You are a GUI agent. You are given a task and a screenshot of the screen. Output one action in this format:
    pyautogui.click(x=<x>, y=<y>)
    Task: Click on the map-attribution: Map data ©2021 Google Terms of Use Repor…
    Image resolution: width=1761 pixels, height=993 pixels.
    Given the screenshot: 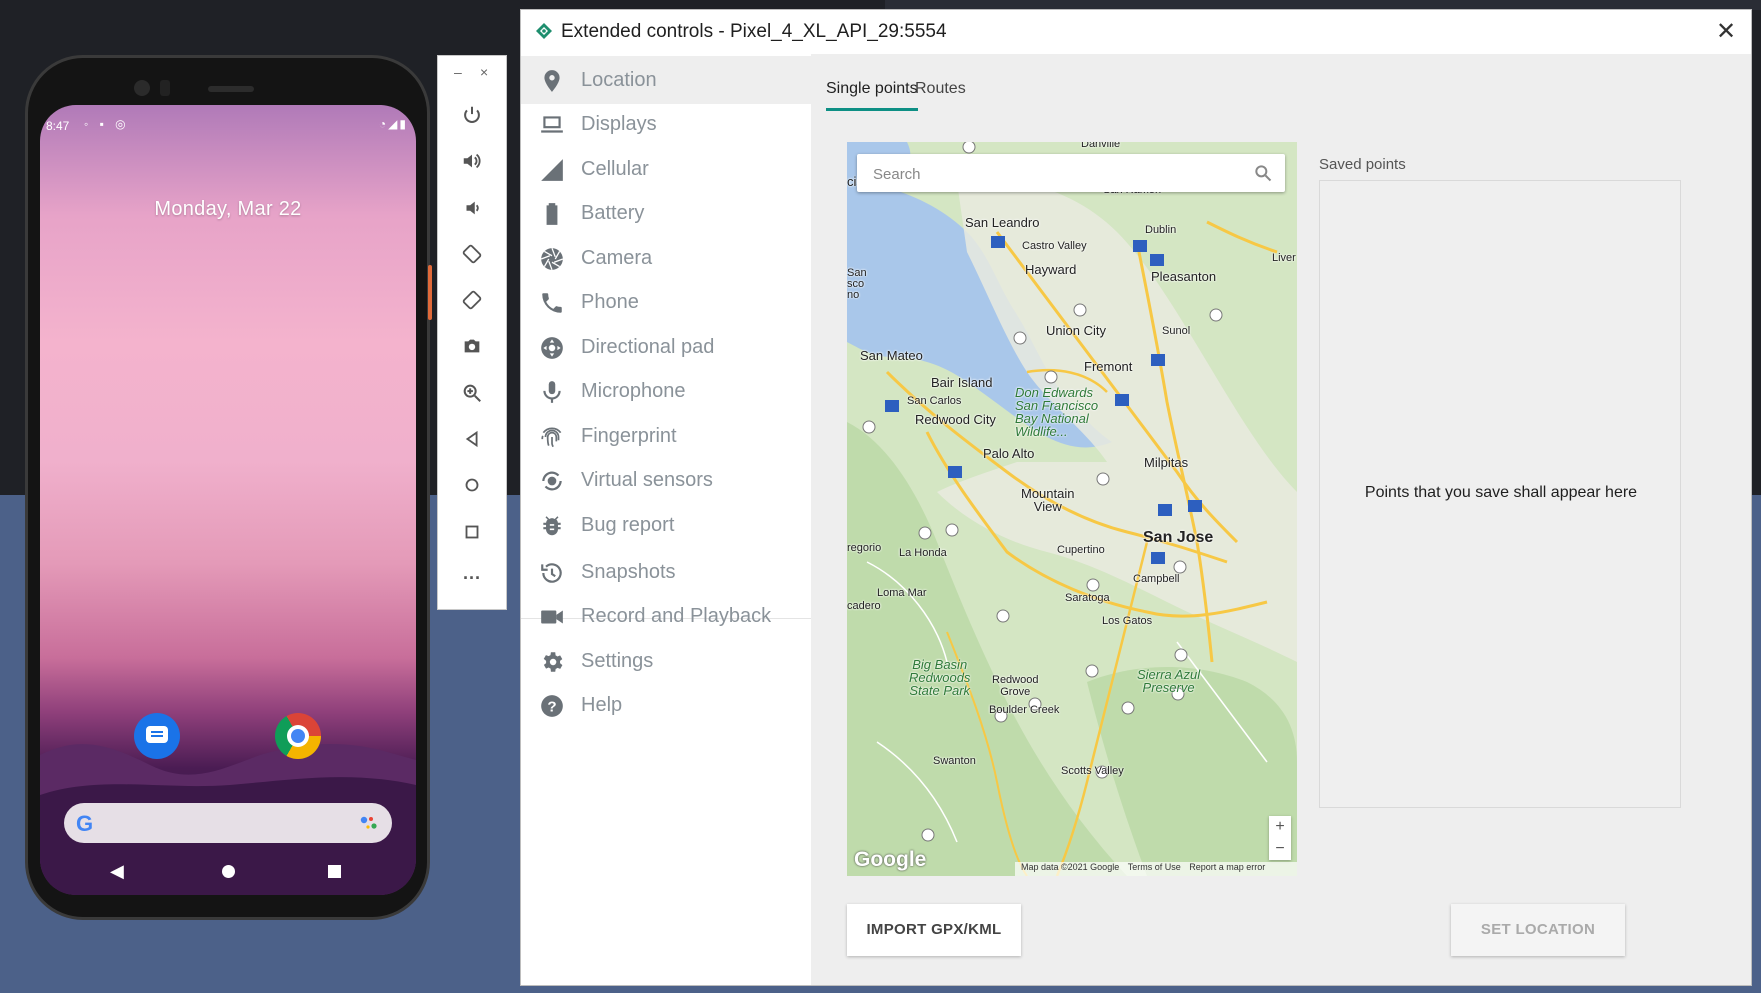 What is the action you would take?
    pyautogui.click(x=1156, y=869)
    